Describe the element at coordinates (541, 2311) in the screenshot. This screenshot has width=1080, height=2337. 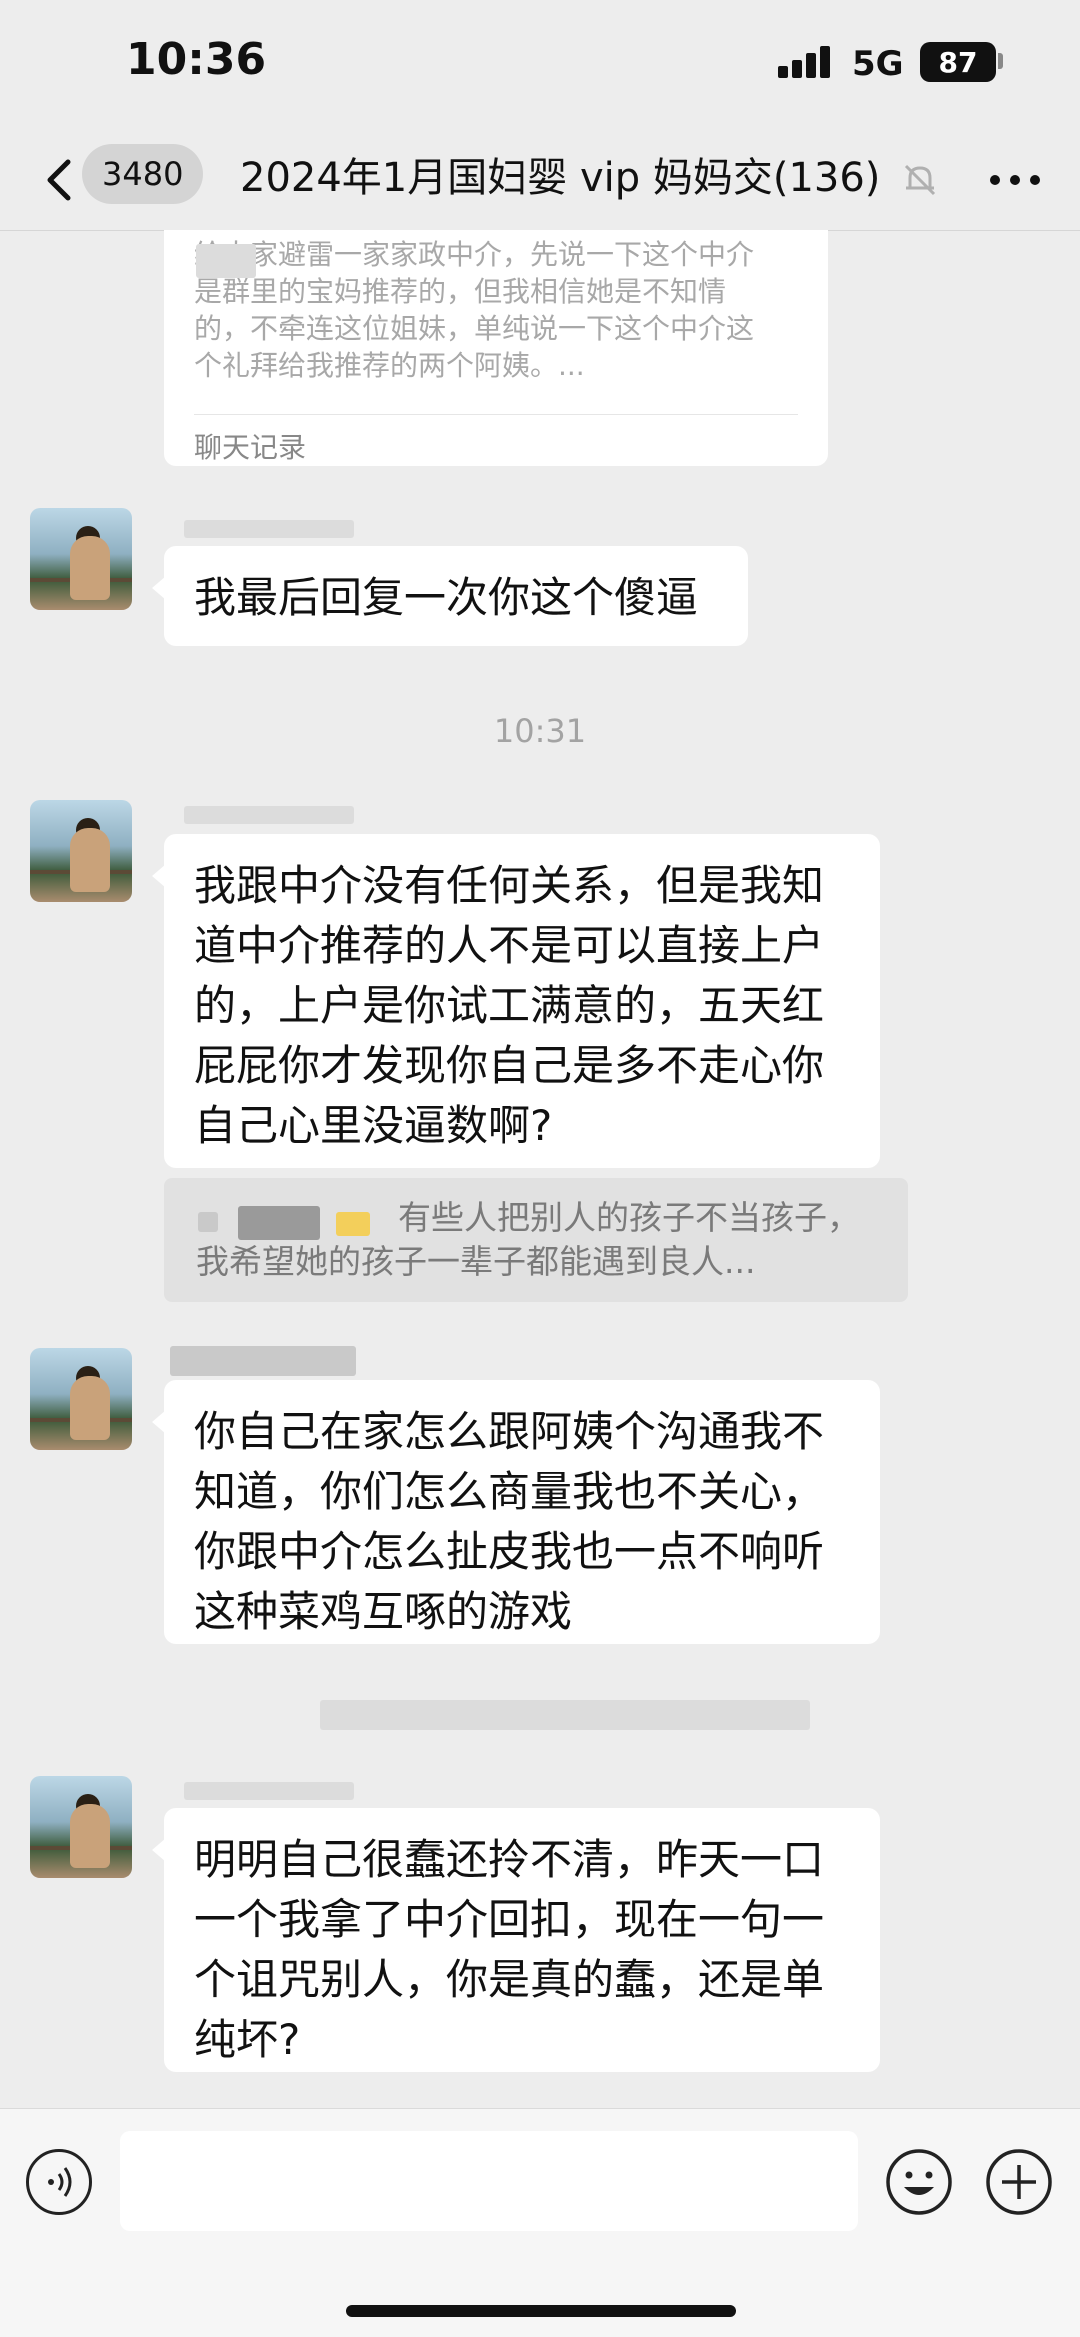
I see `home-indicator` at that location.